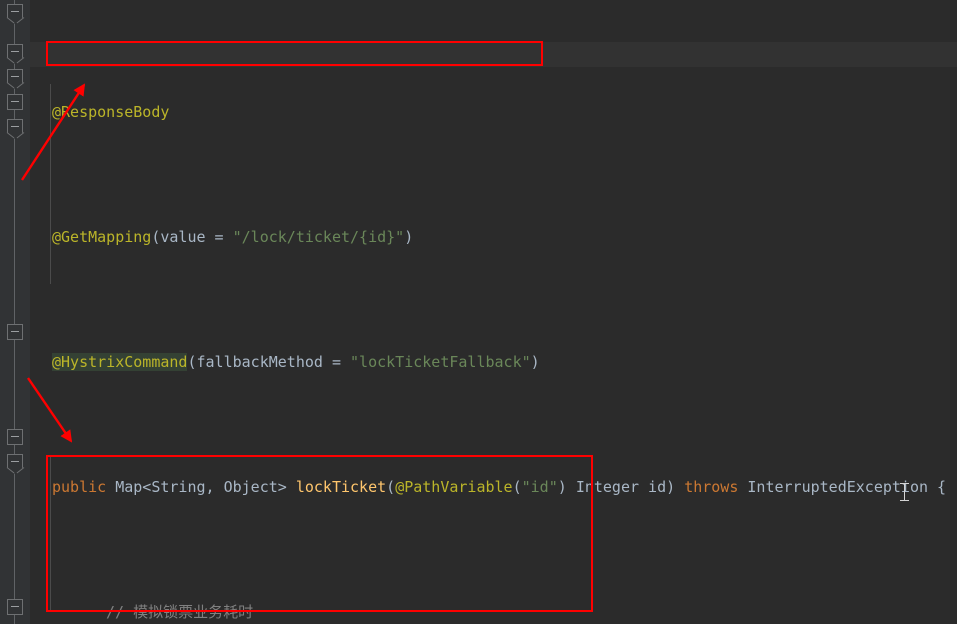  What do you see at coordinates (341, 487) in the screenshot?
I see `method-lock-ticket: lockTicket` at bounding box center [341, 487].